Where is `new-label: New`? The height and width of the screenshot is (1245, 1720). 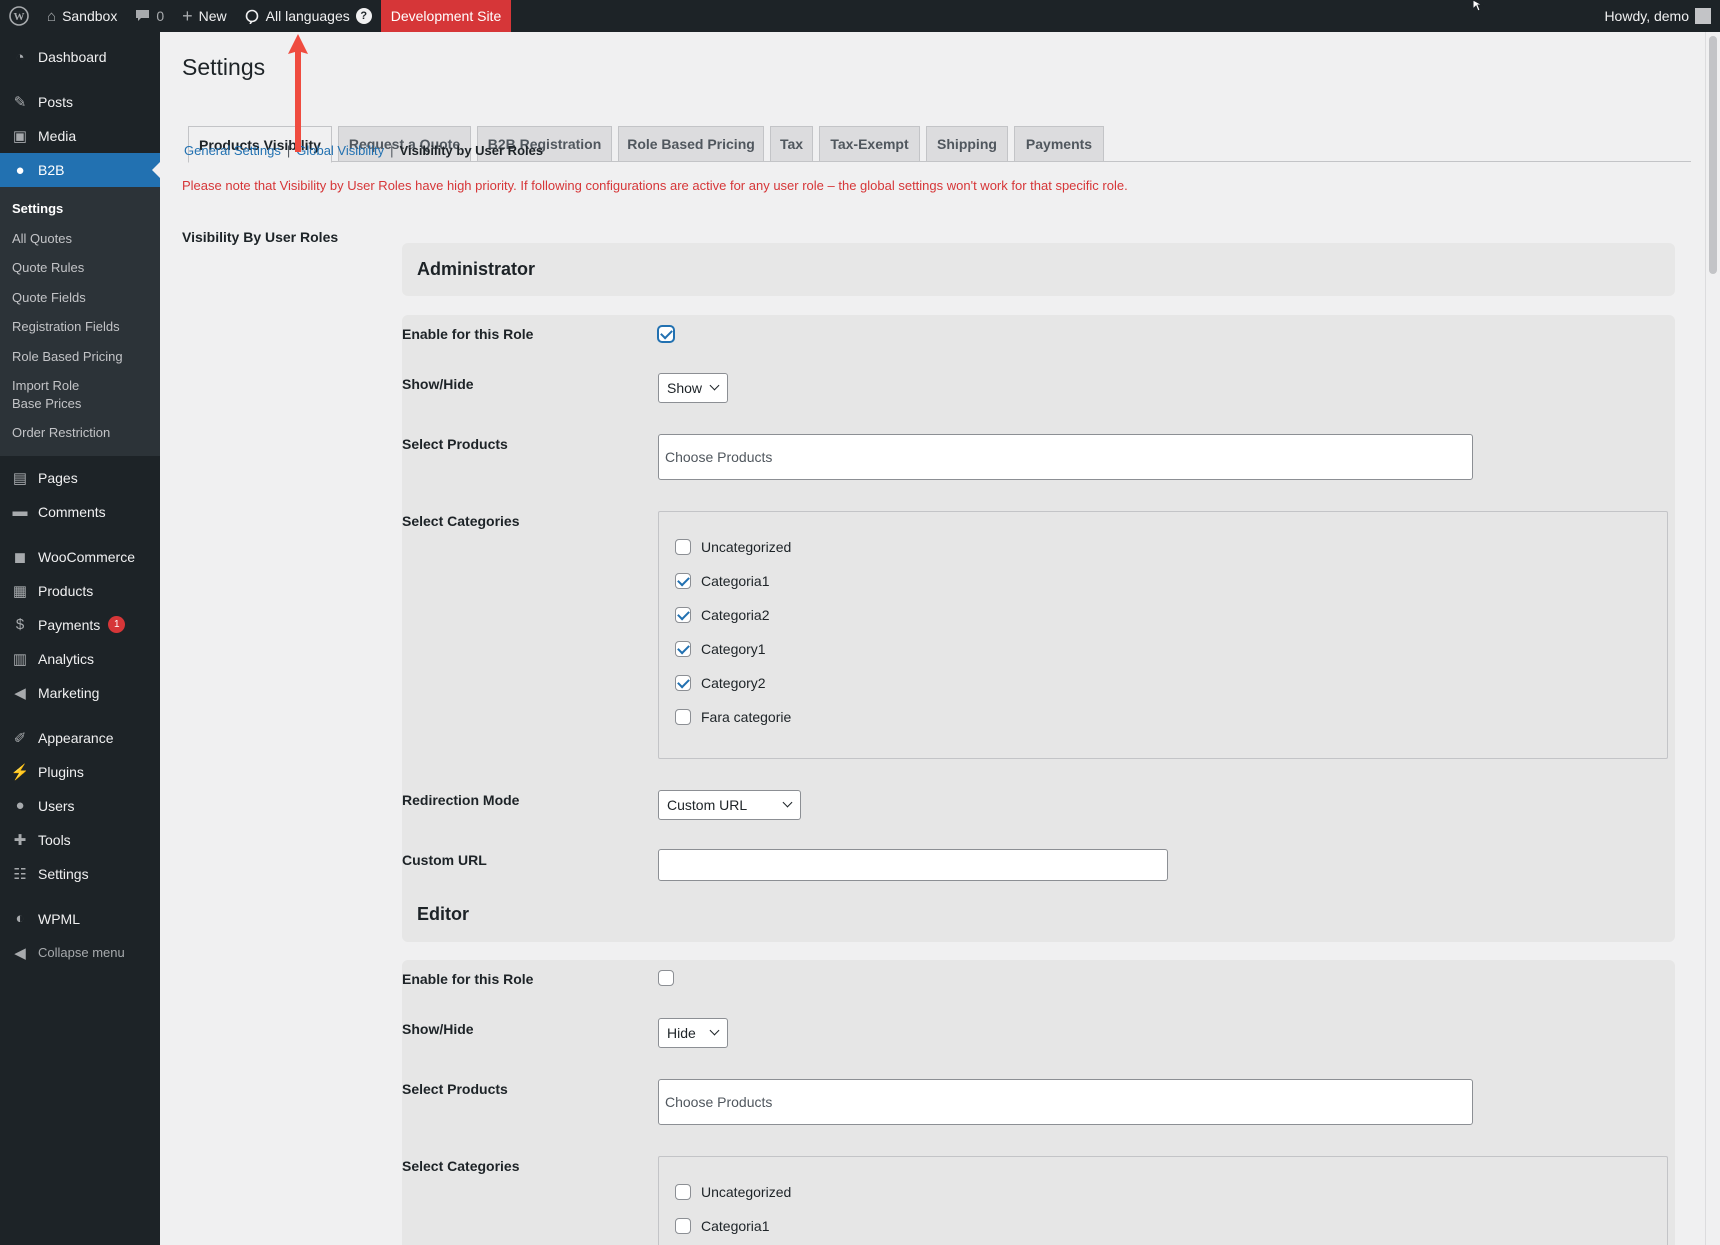 new-label: New is located at coordinates (212, 16).